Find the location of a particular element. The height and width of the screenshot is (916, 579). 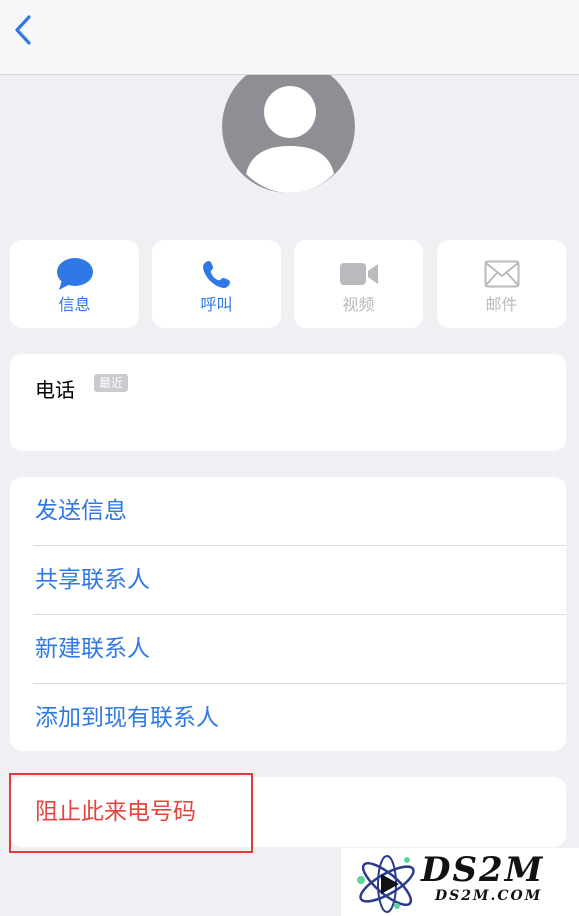

send-message-option: 发送信息 is located at coordinates (288, 511).